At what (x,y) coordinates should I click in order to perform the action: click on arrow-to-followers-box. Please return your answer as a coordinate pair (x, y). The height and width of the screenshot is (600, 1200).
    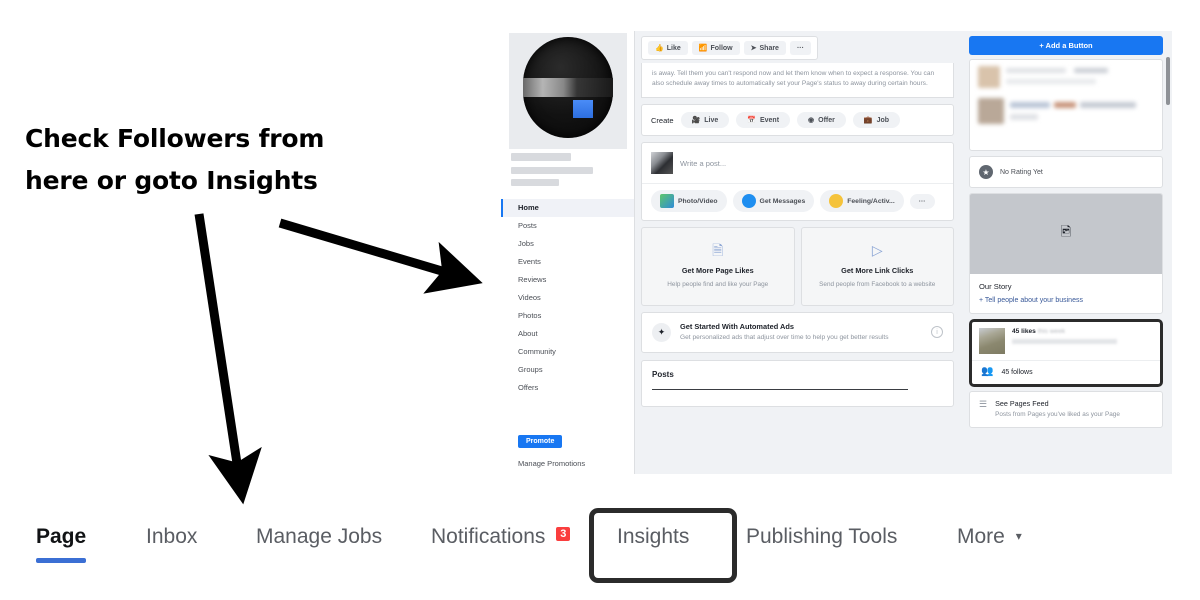
    Looking at the image, I should click on (380, 256).